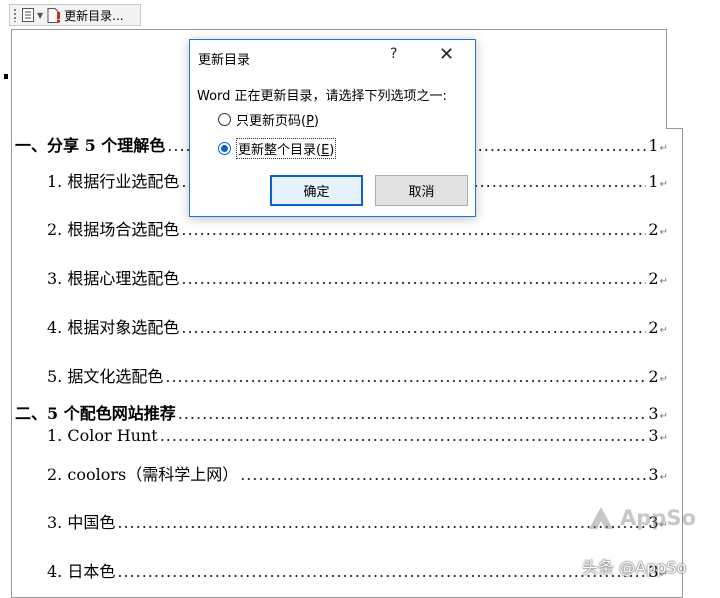 This screenshot has height=598, width=720. I want to click on appso-watermark: AppSo, so click(642, 518).